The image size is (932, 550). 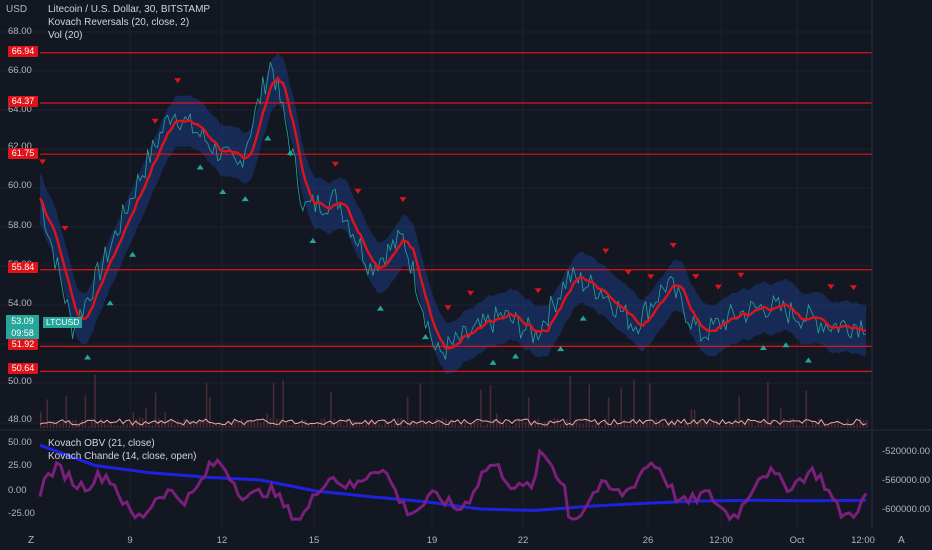 I want to click on indicator-volume: Vol (20), so click(x=65, y=35).